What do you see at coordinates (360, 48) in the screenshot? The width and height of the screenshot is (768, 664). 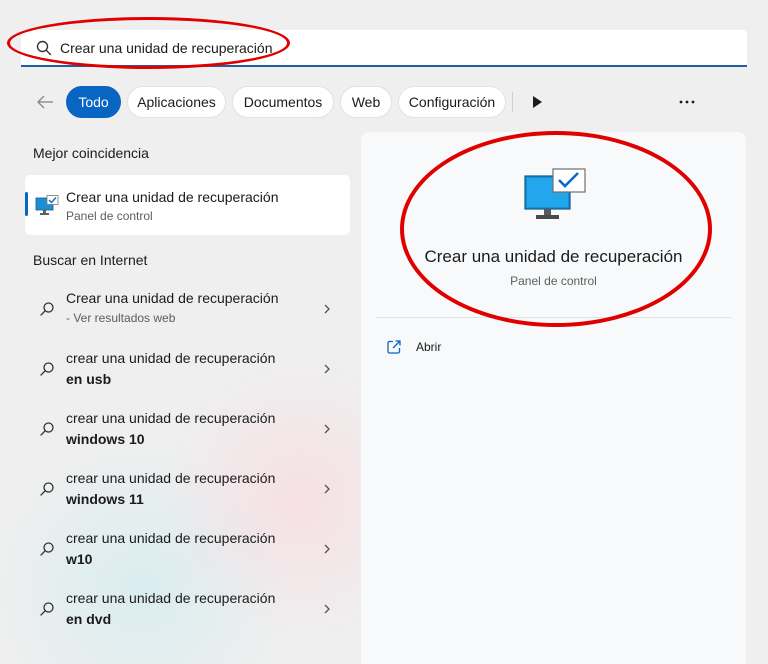 I see `search-input` at bounding box center [360, 48].